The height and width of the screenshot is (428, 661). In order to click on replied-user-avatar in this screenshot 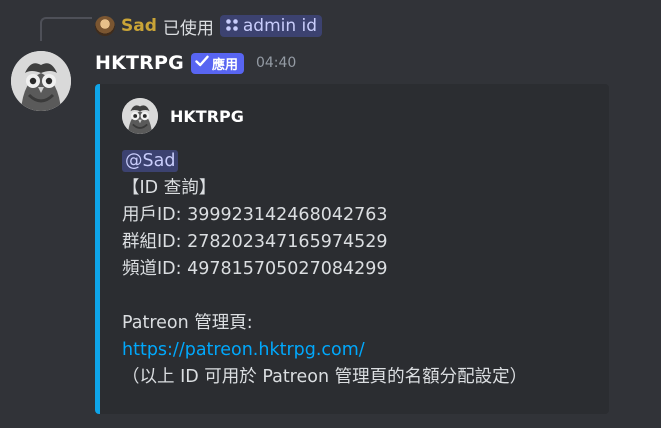, I will do `click(105, 26)`.